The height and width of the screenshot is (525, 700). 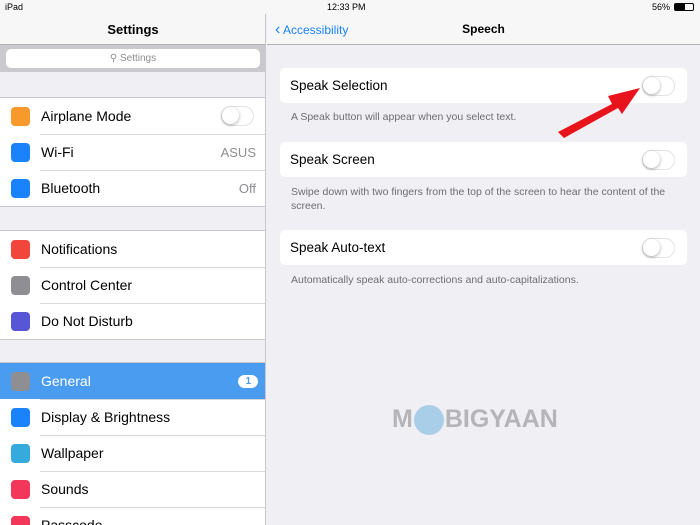 What do you see at coordinates (248, 381) in the screenshot?
I see `badge: 1` at bounding box center [248, 381].